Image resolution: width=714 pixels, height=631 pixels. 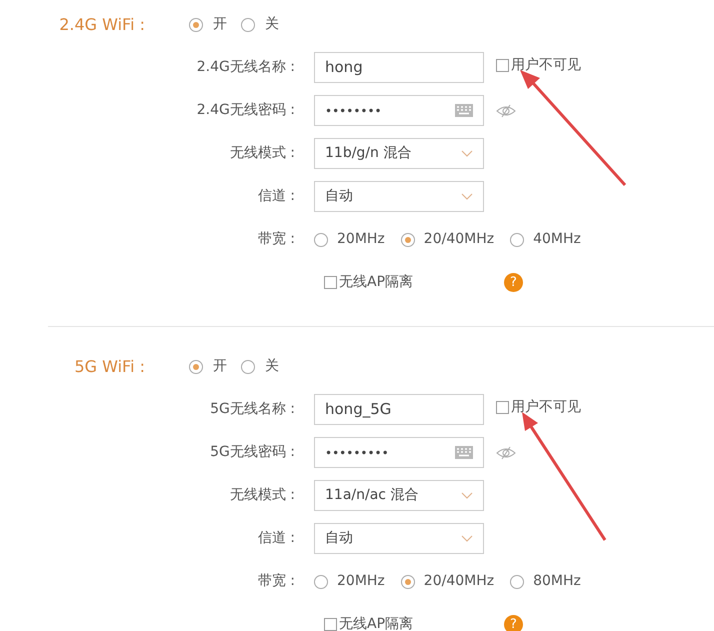 What do you see at coordinates (252, 452) in the screenshot?
I see `field-label: 5G无线密码 :` at bounding box center [252, 452].